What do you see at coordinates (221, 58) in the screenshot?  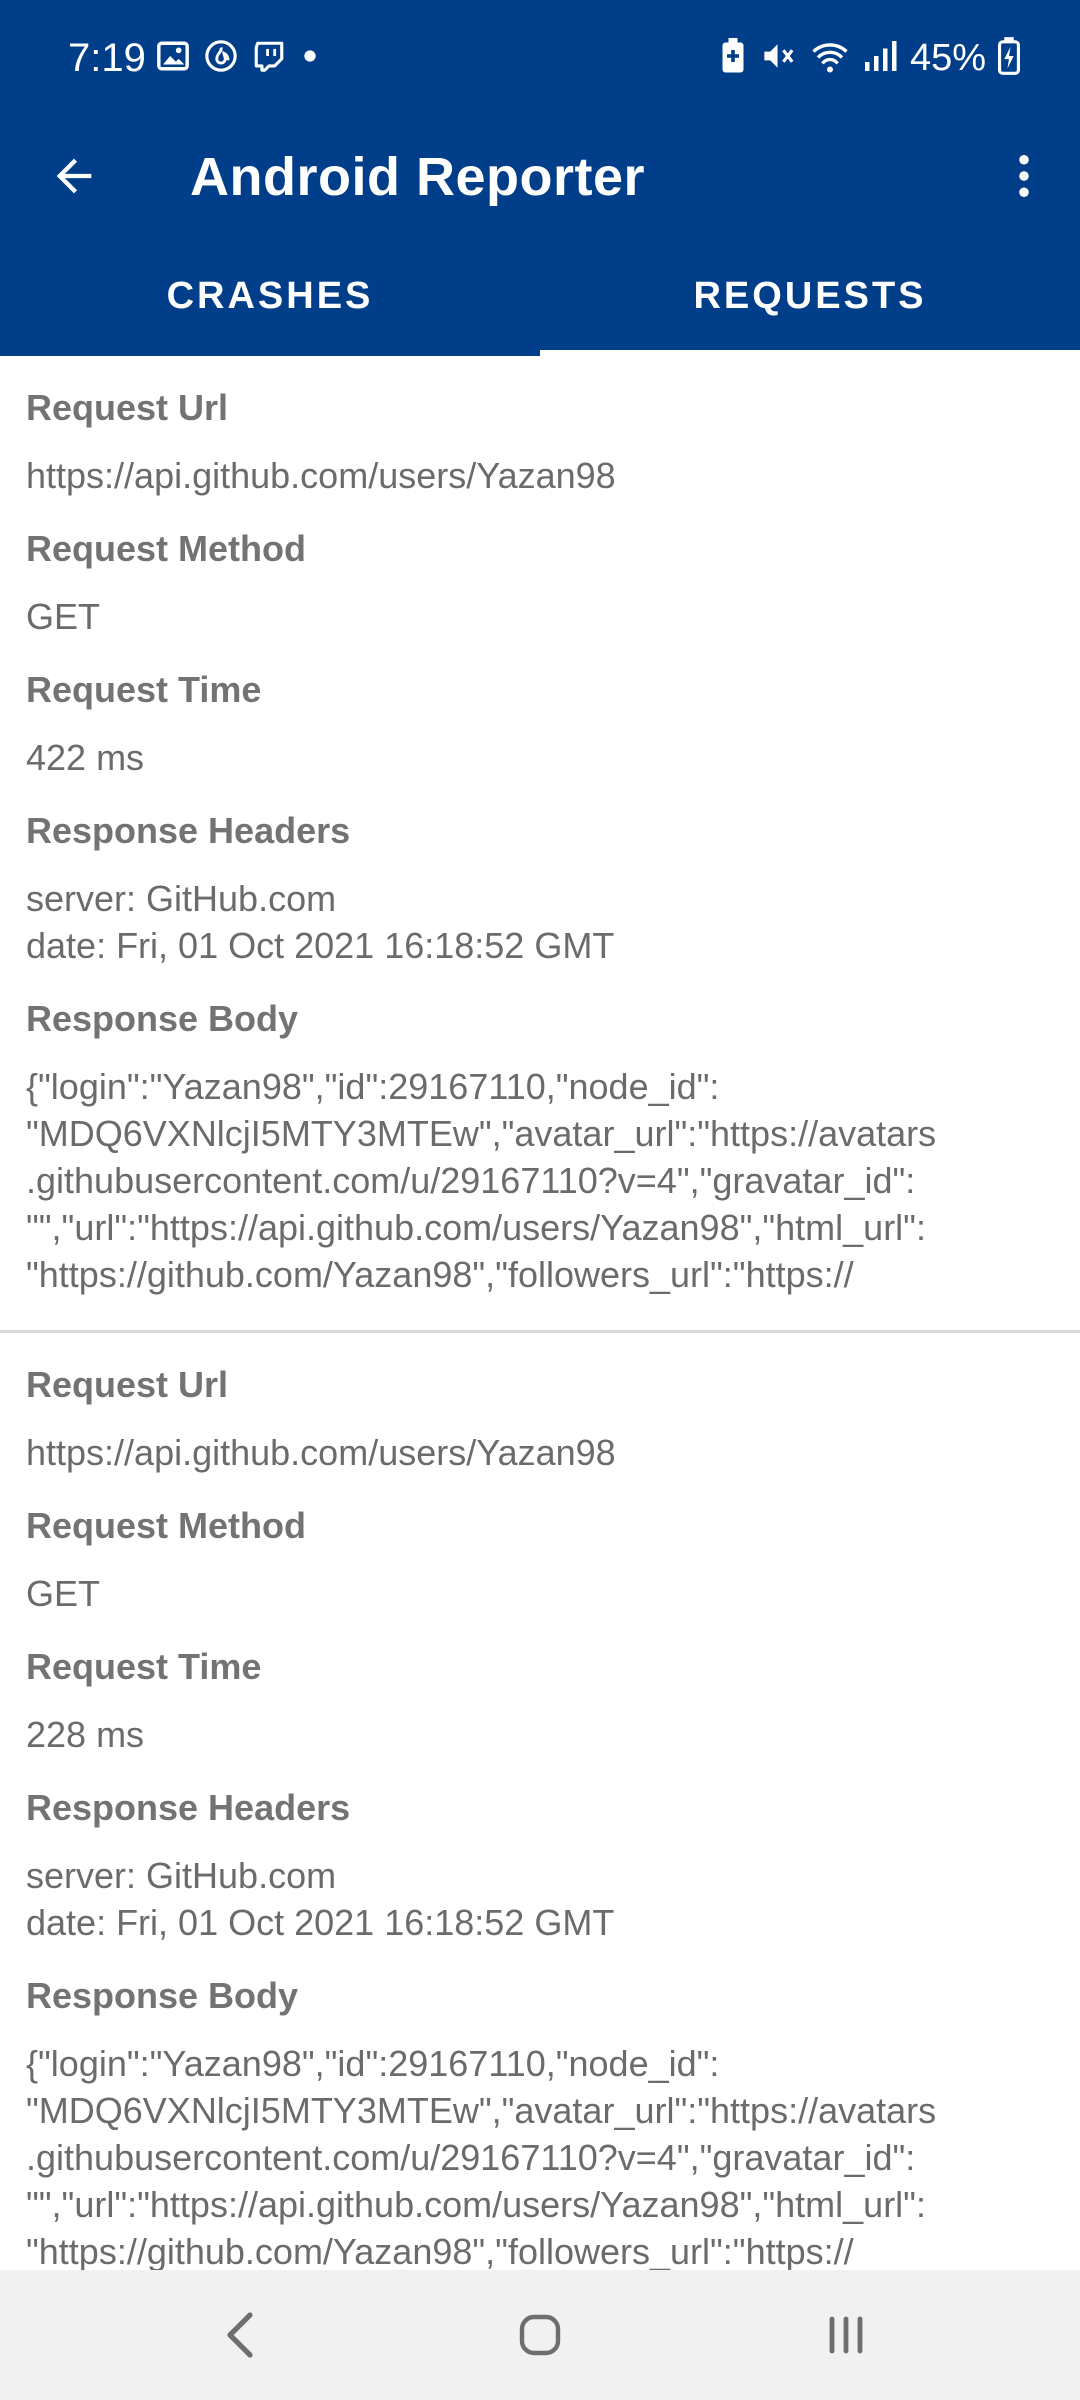 I see `flame-icon` at bounding box center [221, 58].